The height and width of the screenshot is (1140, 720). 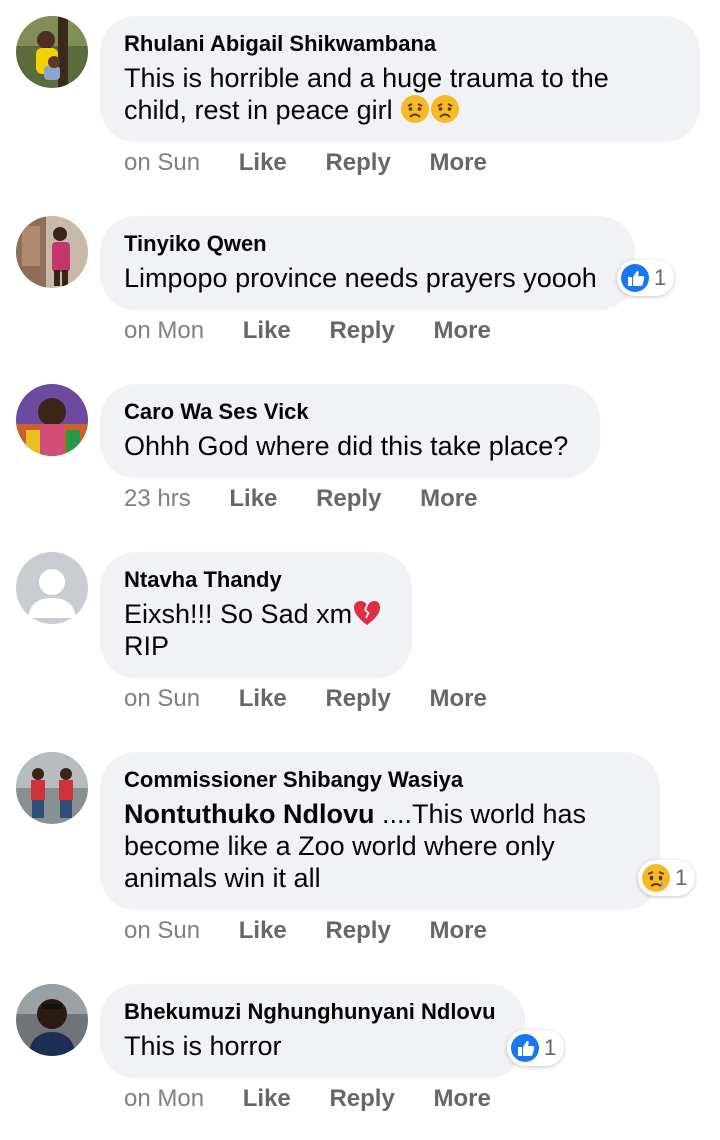 I want to click on comment-actions: 23 hrs Like Reply More, so click(x=300, y=499).